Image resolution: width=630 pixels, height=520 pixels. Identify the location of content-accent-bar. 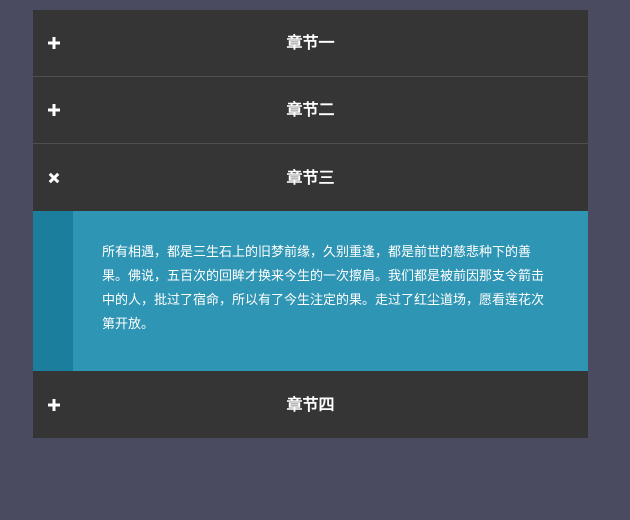
(53, 291).